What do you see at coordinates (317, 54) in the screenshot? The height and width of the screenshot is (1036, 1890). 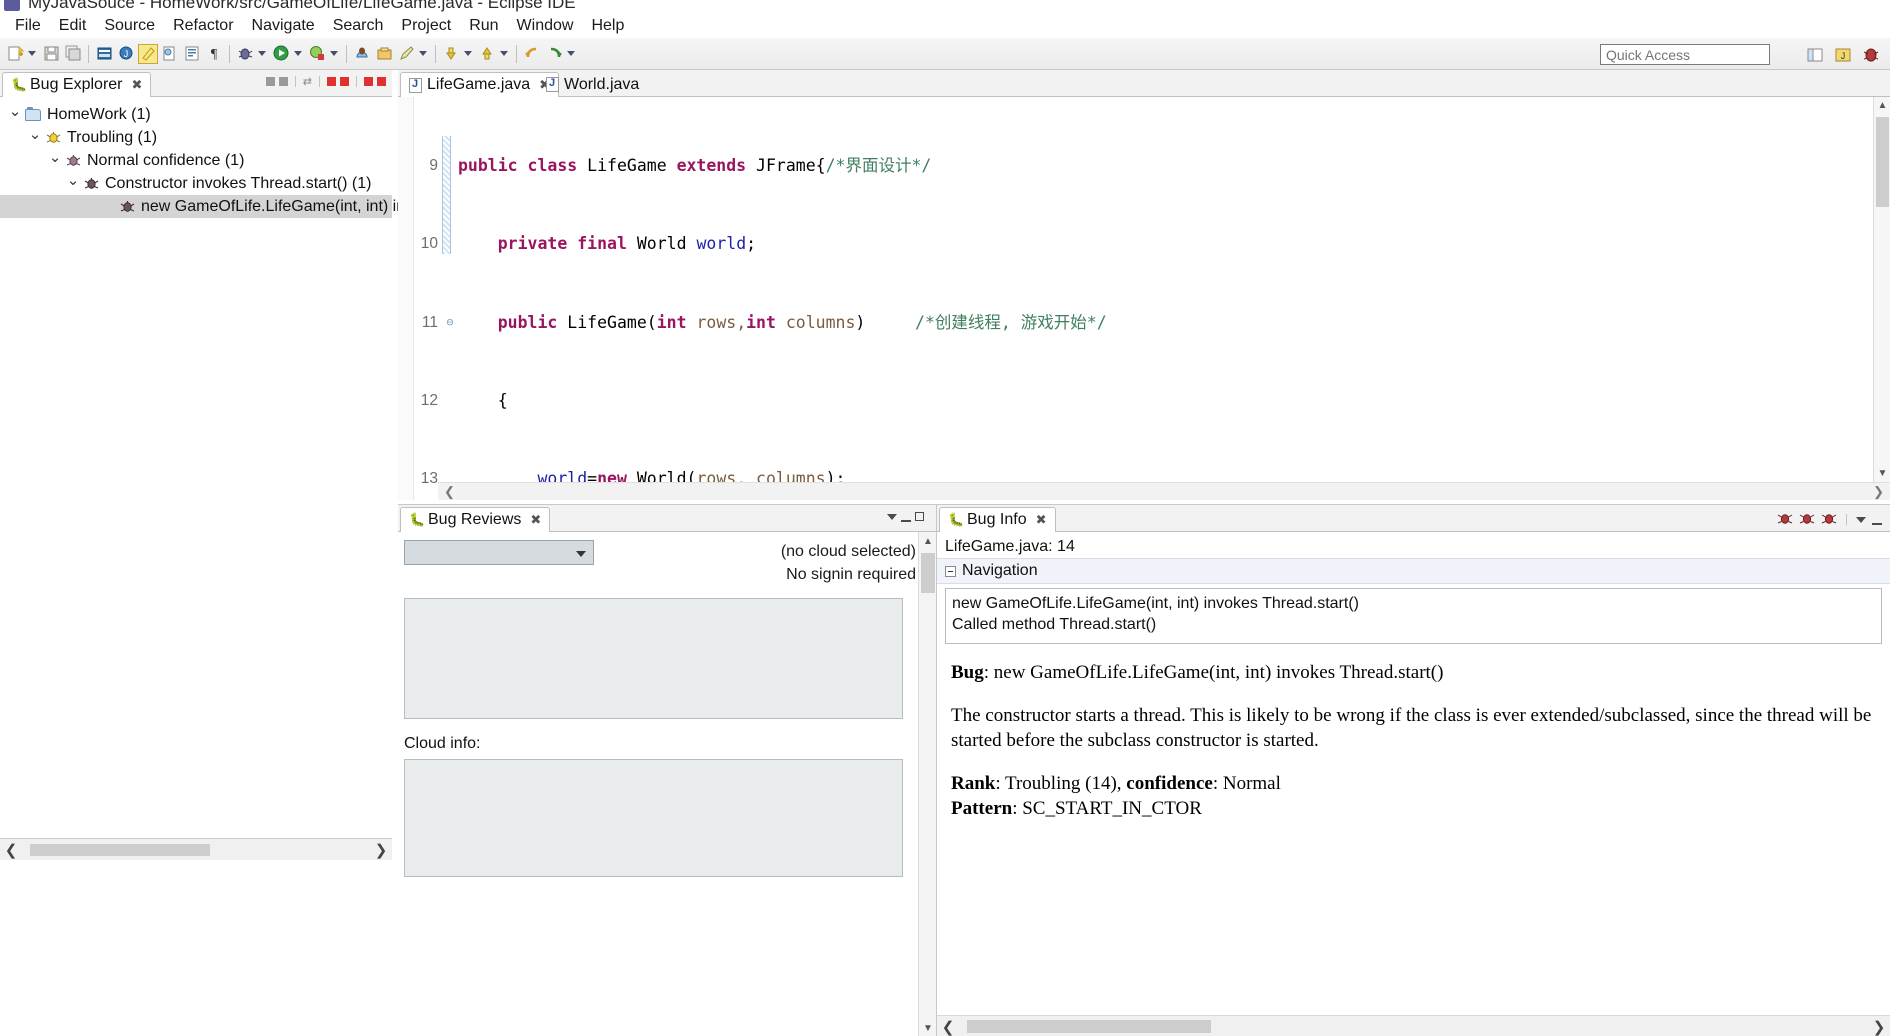 I see `run-coverage-icon` at bounding box center [317, 54].